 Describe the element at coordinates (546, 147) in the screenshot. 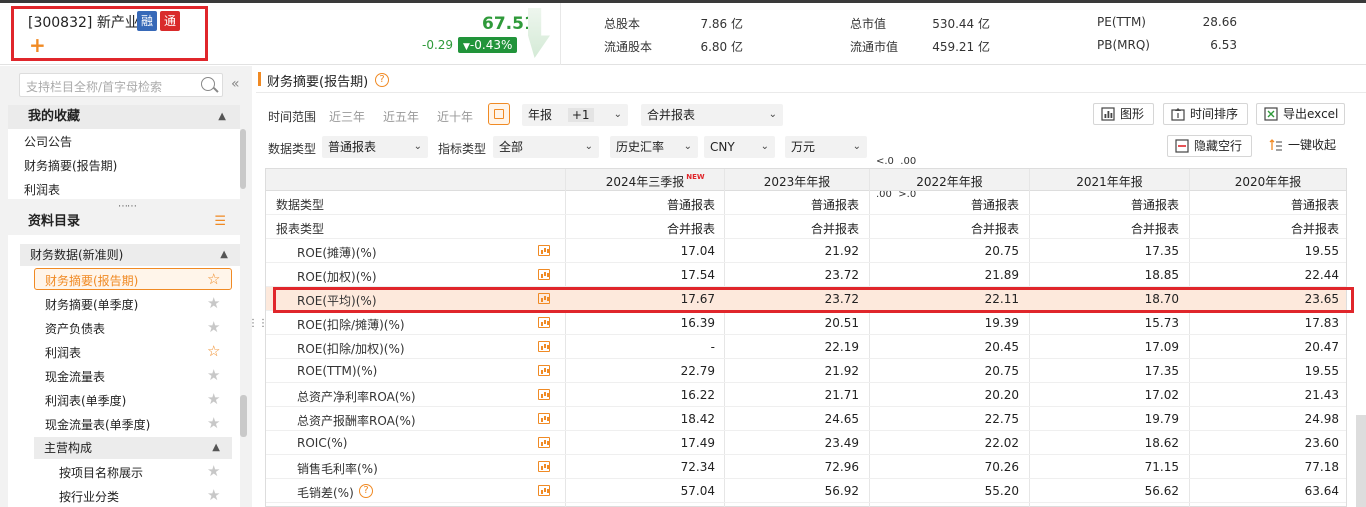

I see `indicator-type-select: 全部 ⌄` at that location.